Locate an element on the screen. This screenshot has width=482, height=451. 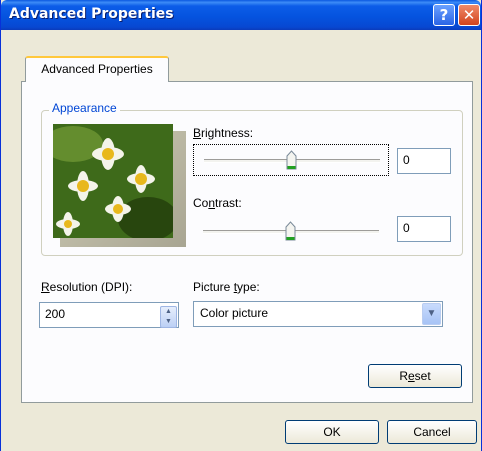
reset-button: Reset is located at coordinates (415, 376).